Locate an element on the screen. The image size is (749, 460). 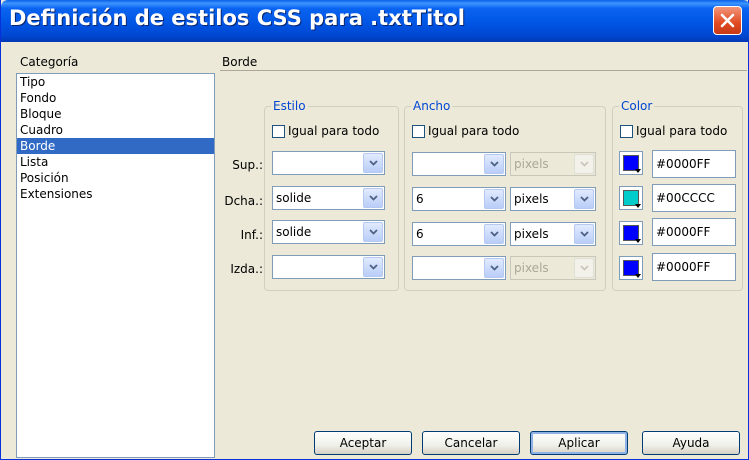
ancho-same-box is located at coordinates (418, 131).